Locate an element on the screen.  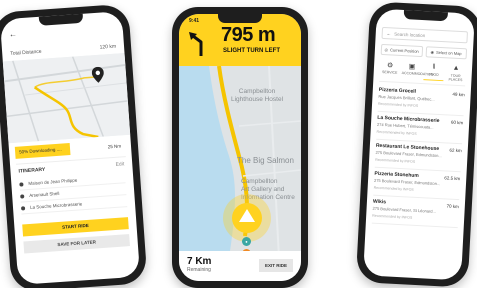
place-distance: 60 km is located at coordinates (457, 122).